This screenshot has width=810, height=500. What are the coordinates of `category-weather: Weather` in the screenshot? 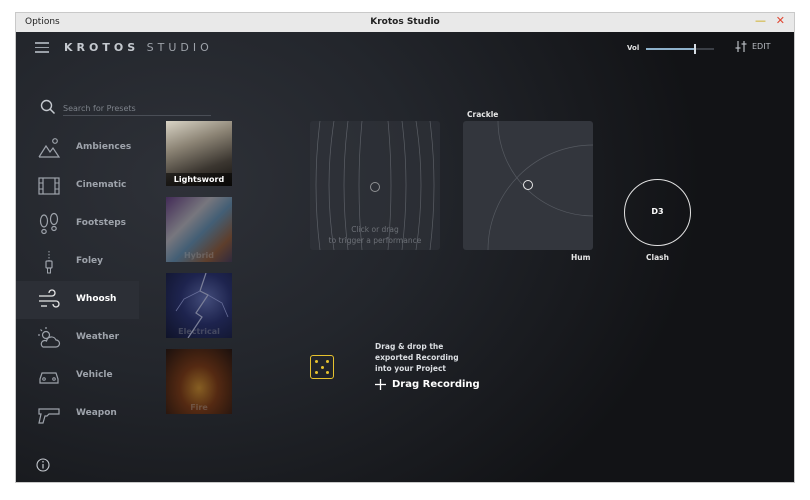 It's located at (77, 338).